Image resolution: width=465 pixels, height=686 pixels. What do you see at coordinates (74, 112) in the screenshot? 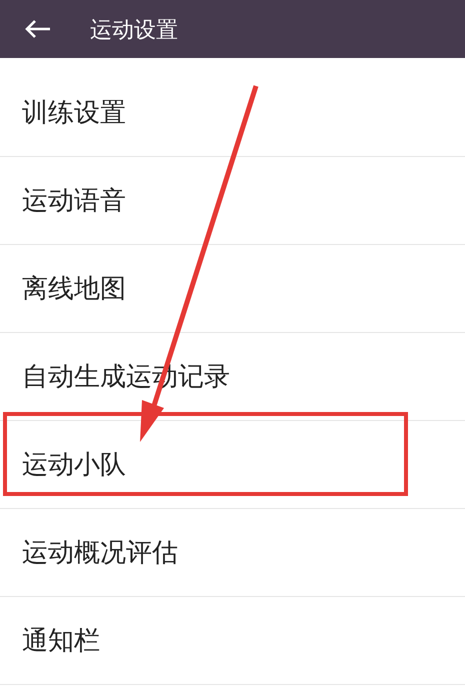
I see `settings-item: 训练设置` at bounding box center [74, 112].